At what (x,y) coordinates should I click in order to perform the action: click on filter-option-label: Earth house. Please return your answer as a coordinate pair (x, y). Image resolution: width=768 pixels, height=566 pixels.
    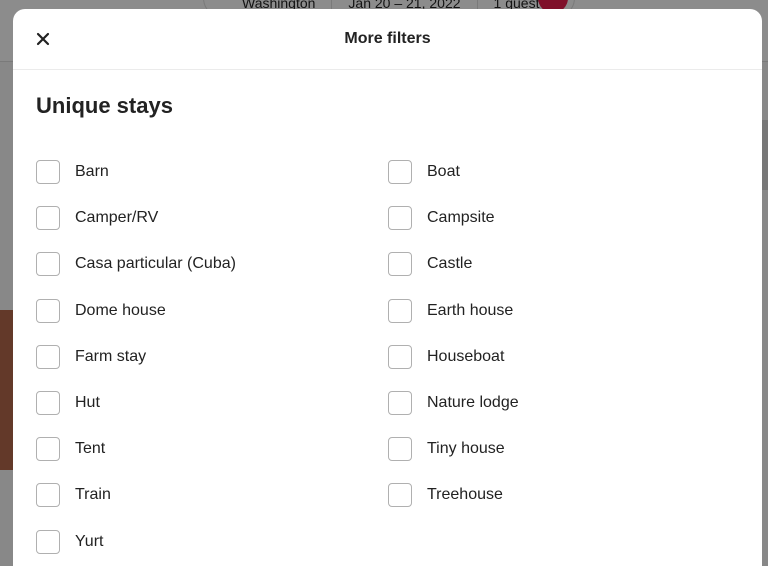
    Looking at the image, I should click on (470, 310).